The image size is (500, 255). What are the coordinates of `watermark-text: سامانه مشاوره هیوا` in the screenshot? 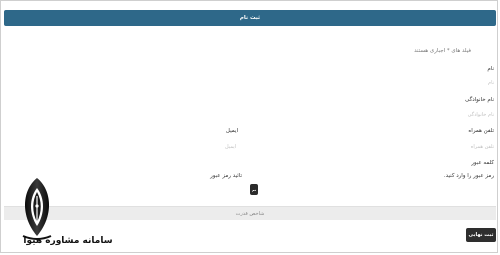 It's located at (68, 241).